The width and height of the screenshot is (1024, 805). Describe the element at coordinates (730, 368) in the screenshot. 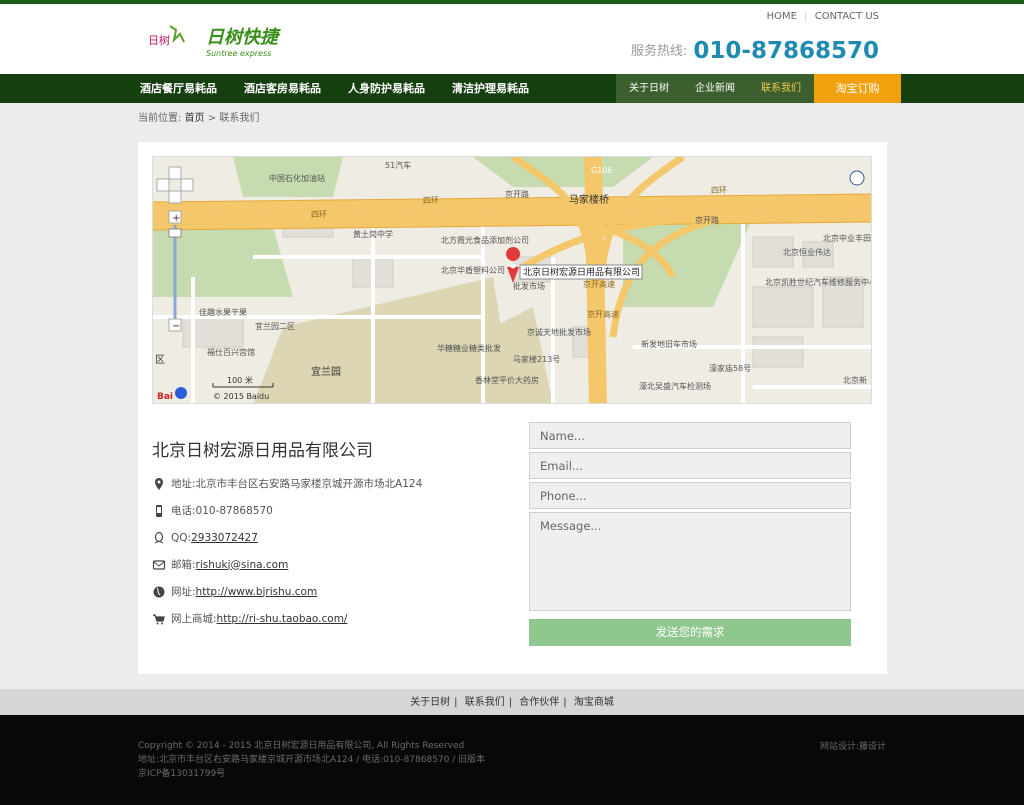

I see `map-label: 濠家庙58号` at that location.